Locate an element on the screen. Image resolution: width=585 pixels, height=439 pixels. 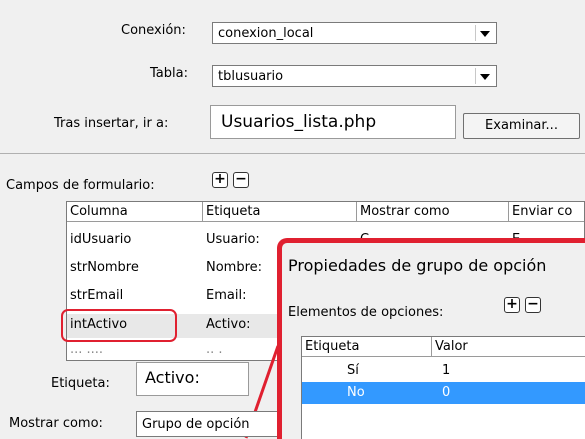
add-option-button: + is located at coordinates (512, 305).